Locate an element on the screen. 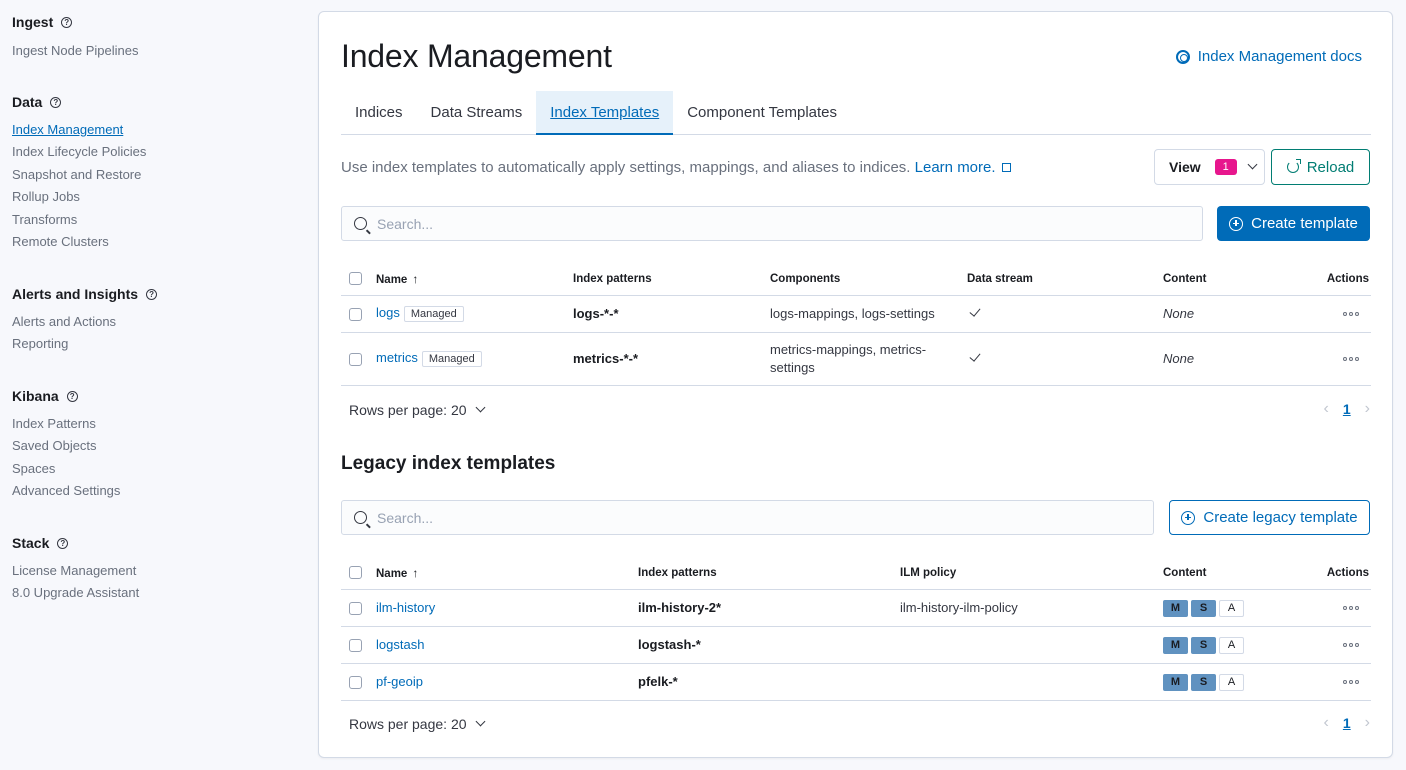  chevron-down-icon is located at coordinates (480, 721).